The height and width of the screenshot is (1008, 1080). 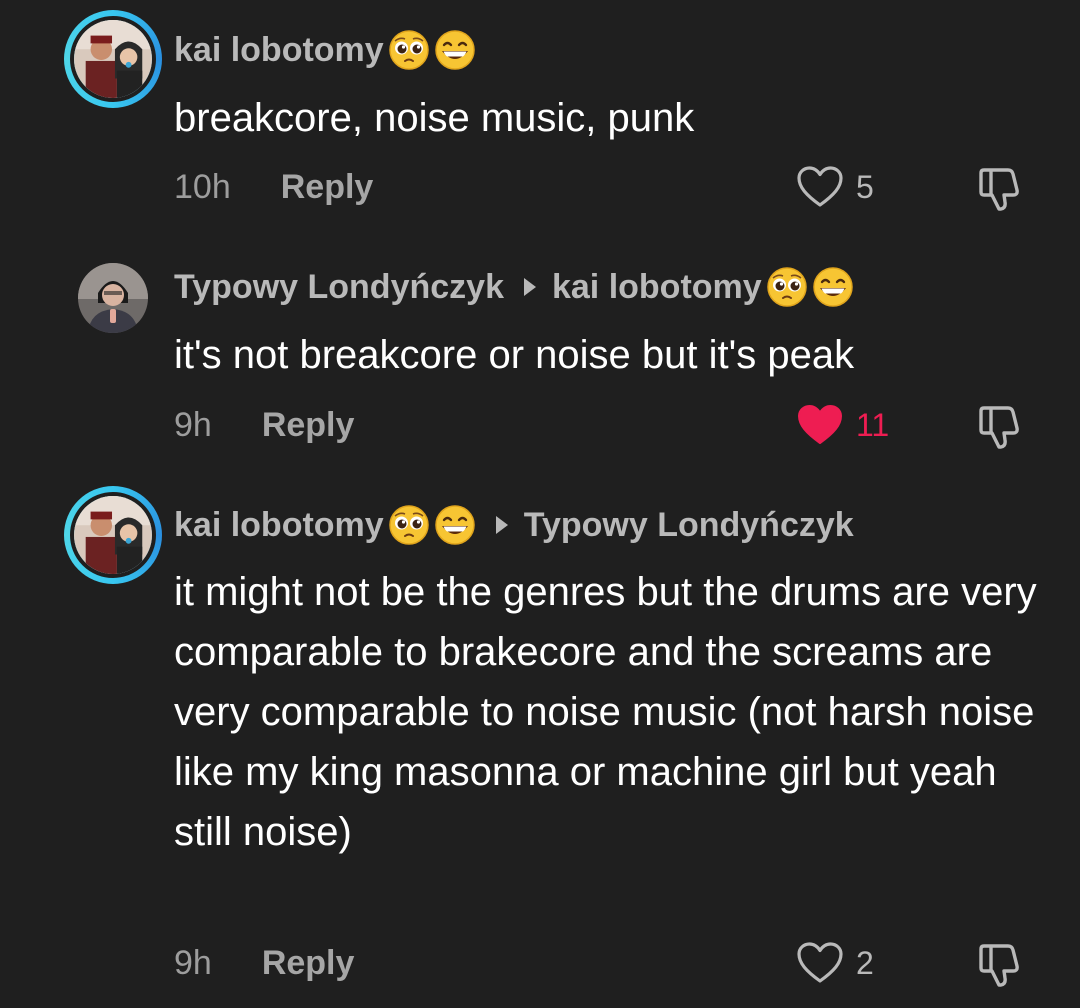 I want to click on author-name: Typowy Londyńczyk, so click(x=339, y=287).